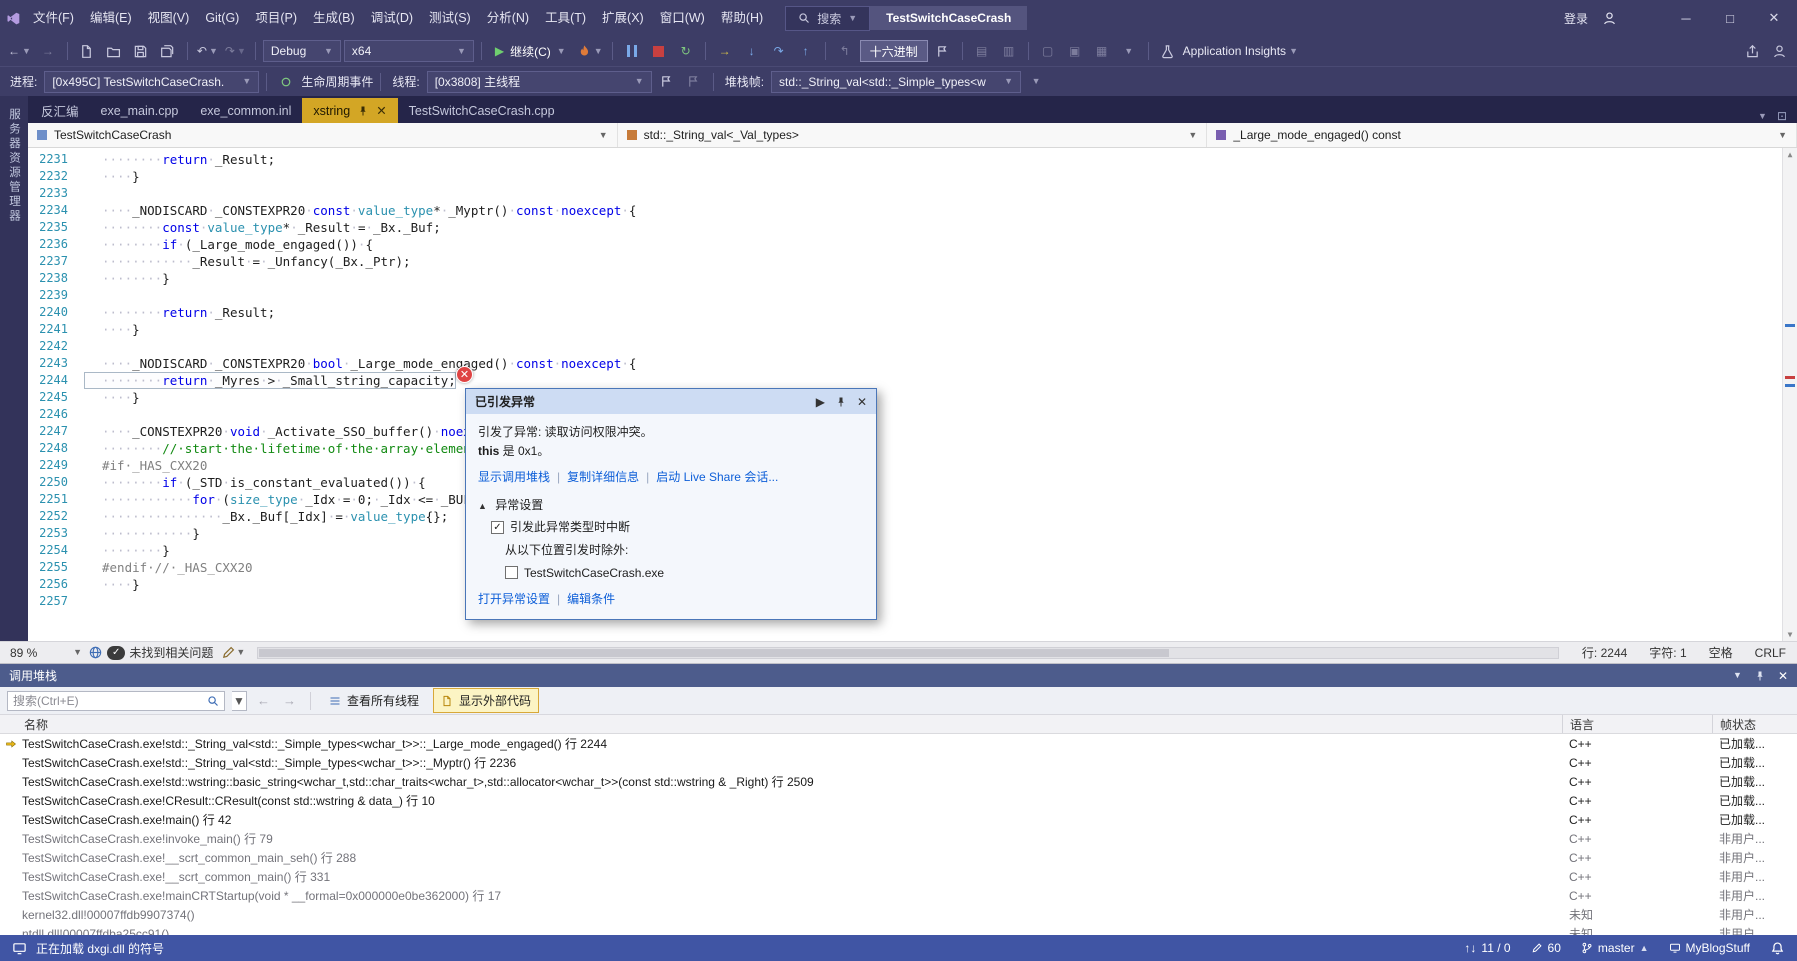  Describe the element at coordinates (905, 346) in the screenshot. I see `code-line: 2242` at that location.